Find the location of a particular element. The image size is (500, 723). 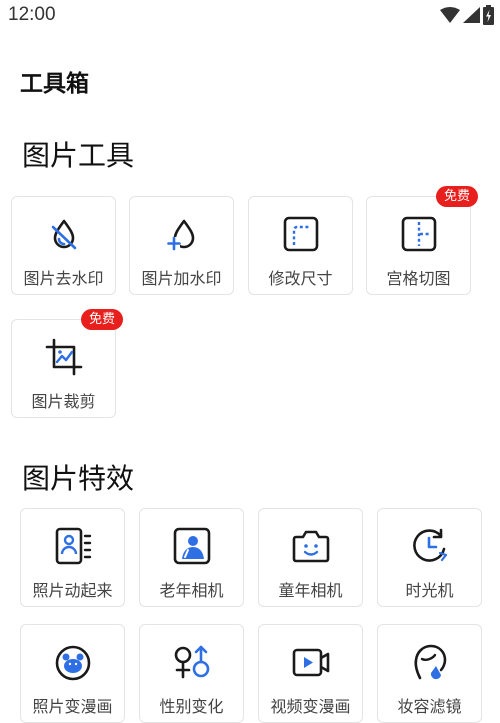

old-age-camera-icon is located at coordinates (191, 546).